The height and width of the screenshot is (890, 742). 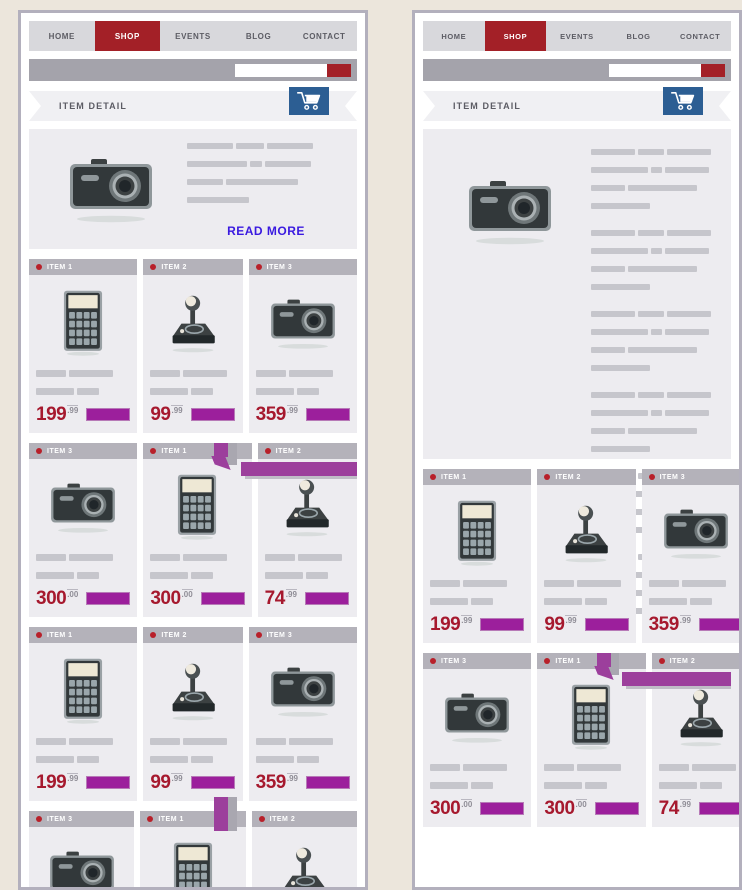 I want to click on camera-icon, so click(x=302, y=324).